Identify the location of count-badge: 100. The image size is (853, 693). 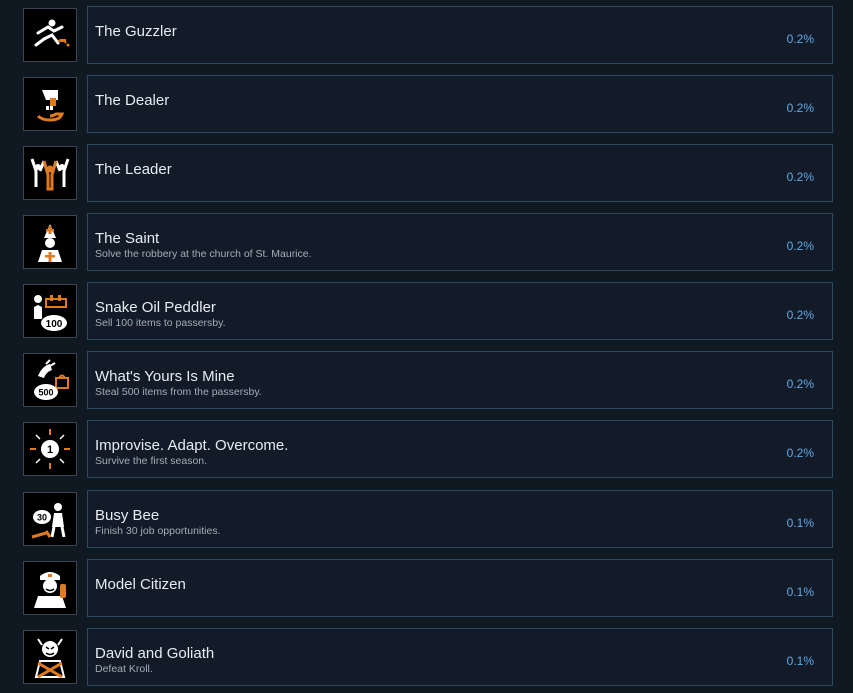
(54, 324).